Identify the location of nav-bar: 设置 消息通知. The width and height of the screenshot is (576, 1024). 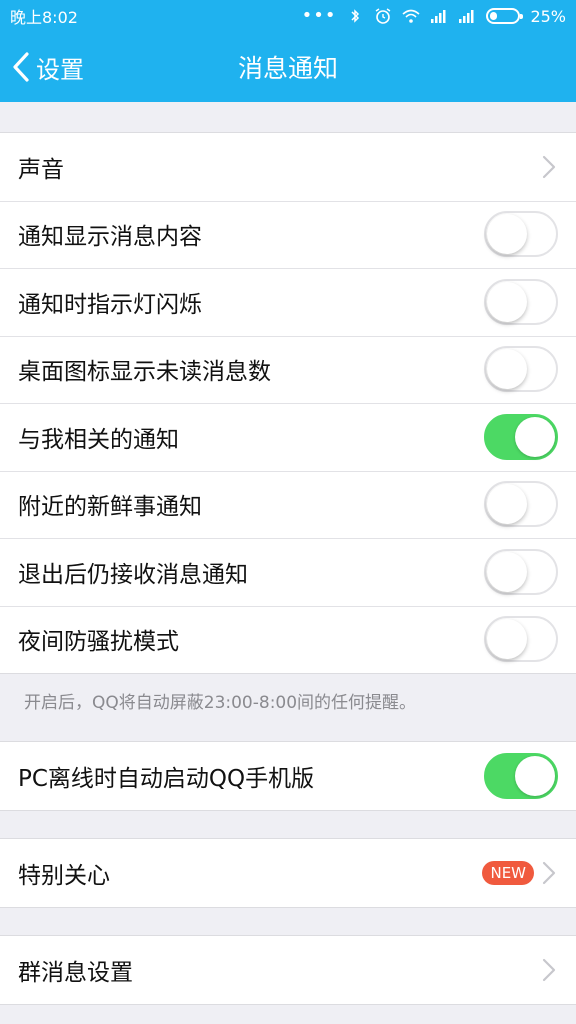
(288, 67).